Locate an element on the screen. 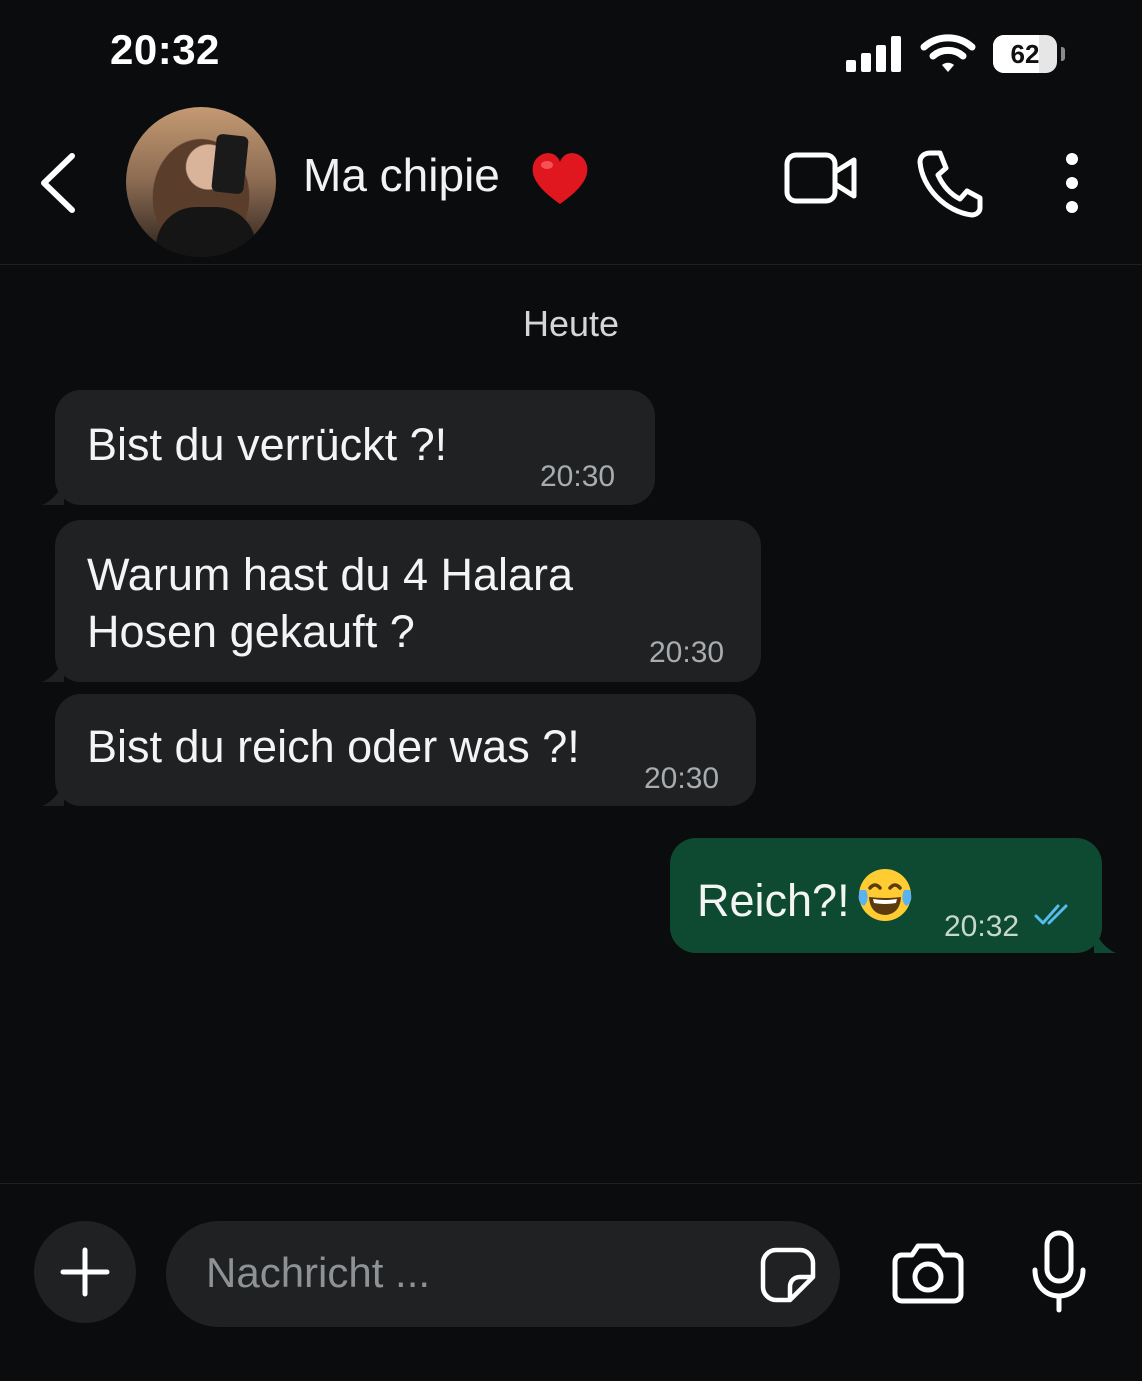 This screenshot has height=1381, width=1142. contact-name: Ma chipie is located at coordinates (401, 175).